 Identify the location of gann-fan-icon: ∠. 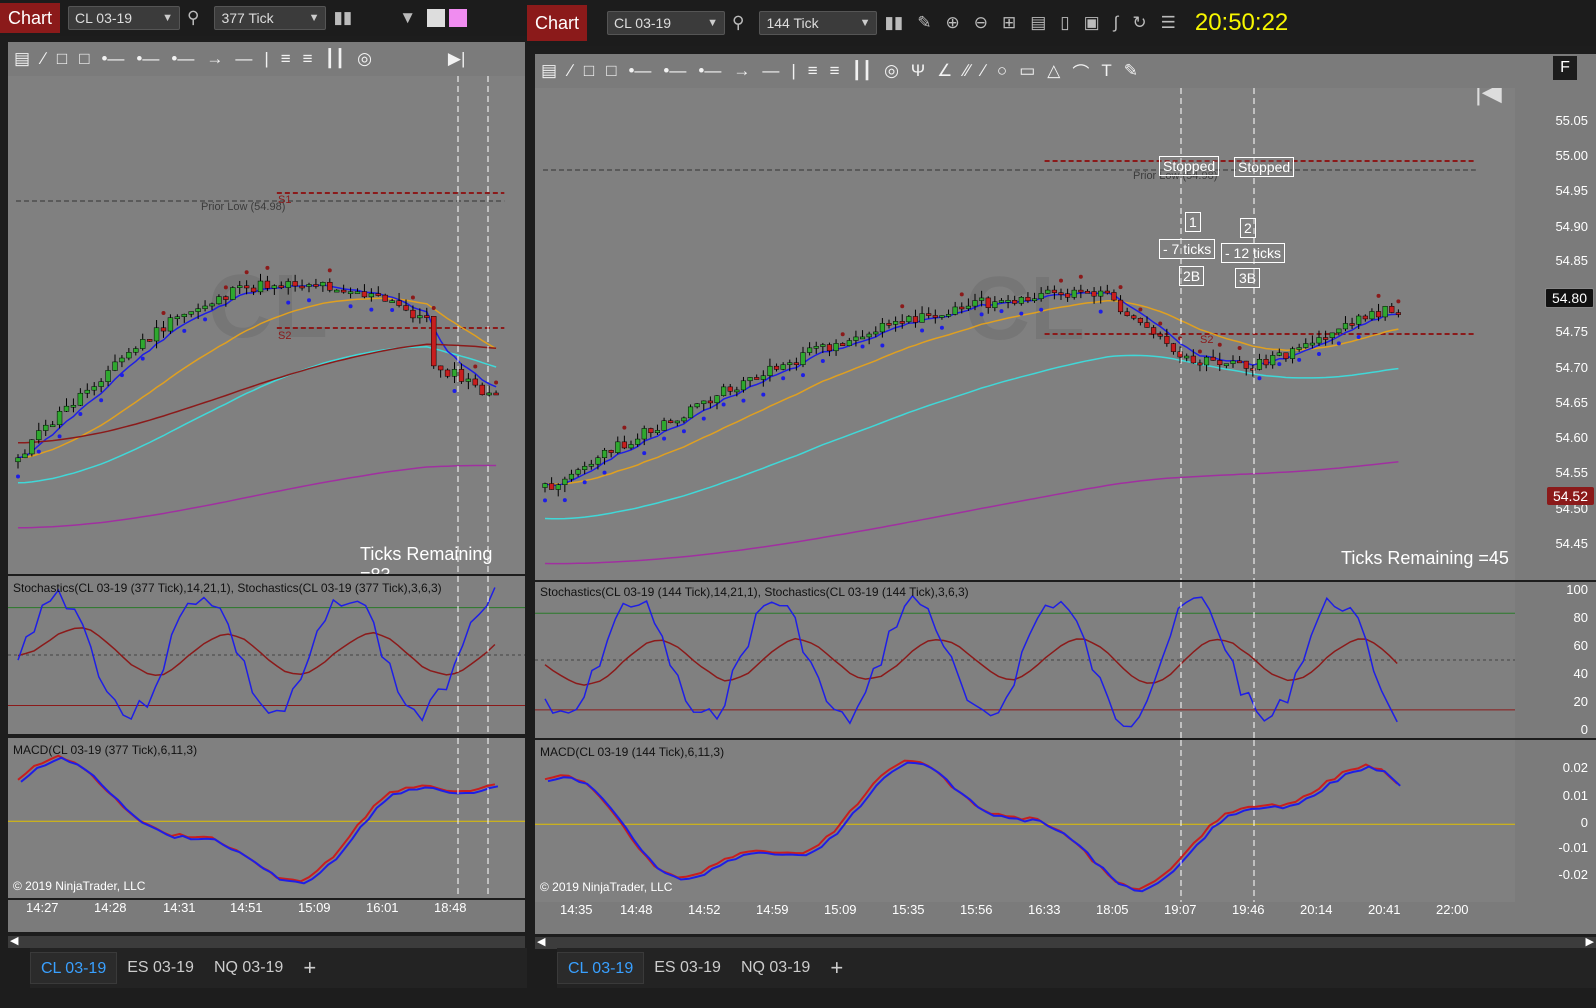
(944, 71).